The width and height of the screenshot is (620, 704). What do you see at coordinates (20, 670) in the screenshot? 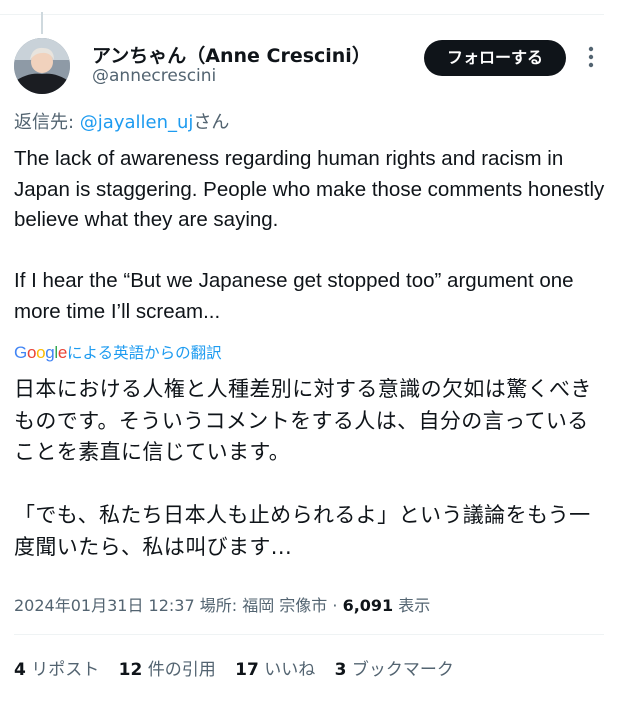
I see `reposts-count: 4` at bounding box center [20, 670].